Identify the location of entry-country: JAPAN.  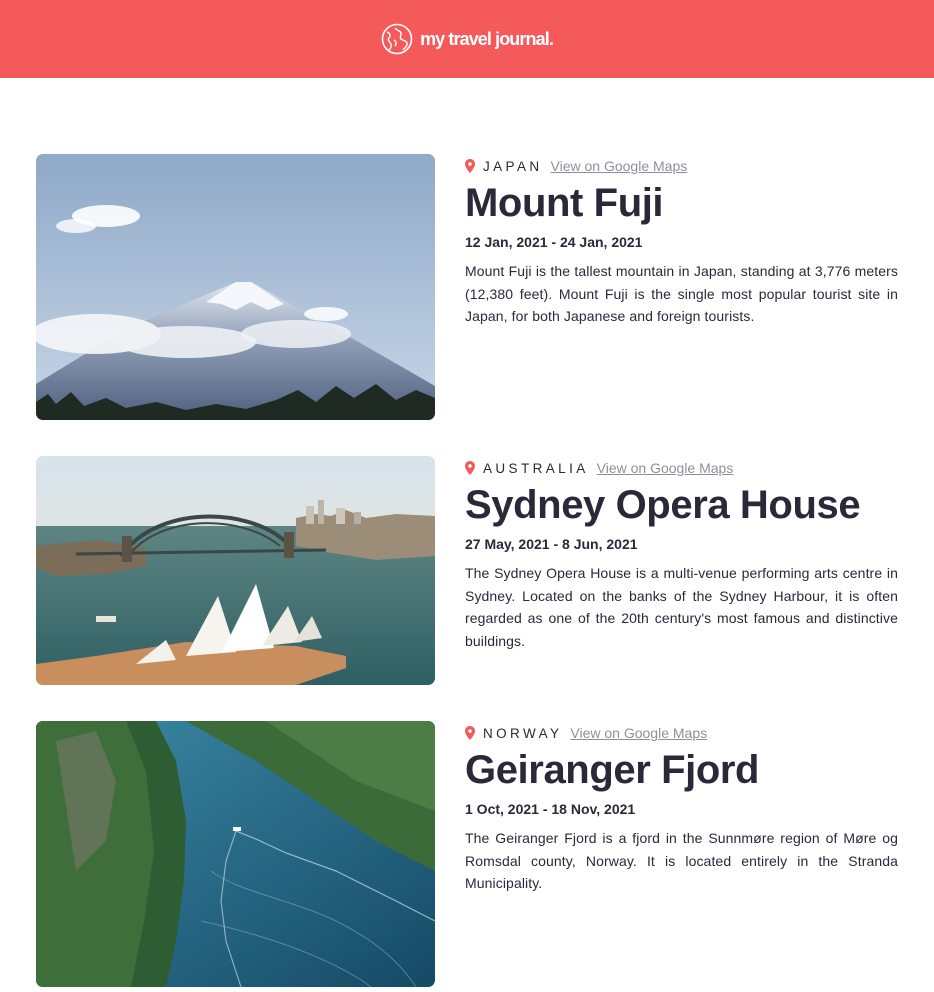
(513, 166).